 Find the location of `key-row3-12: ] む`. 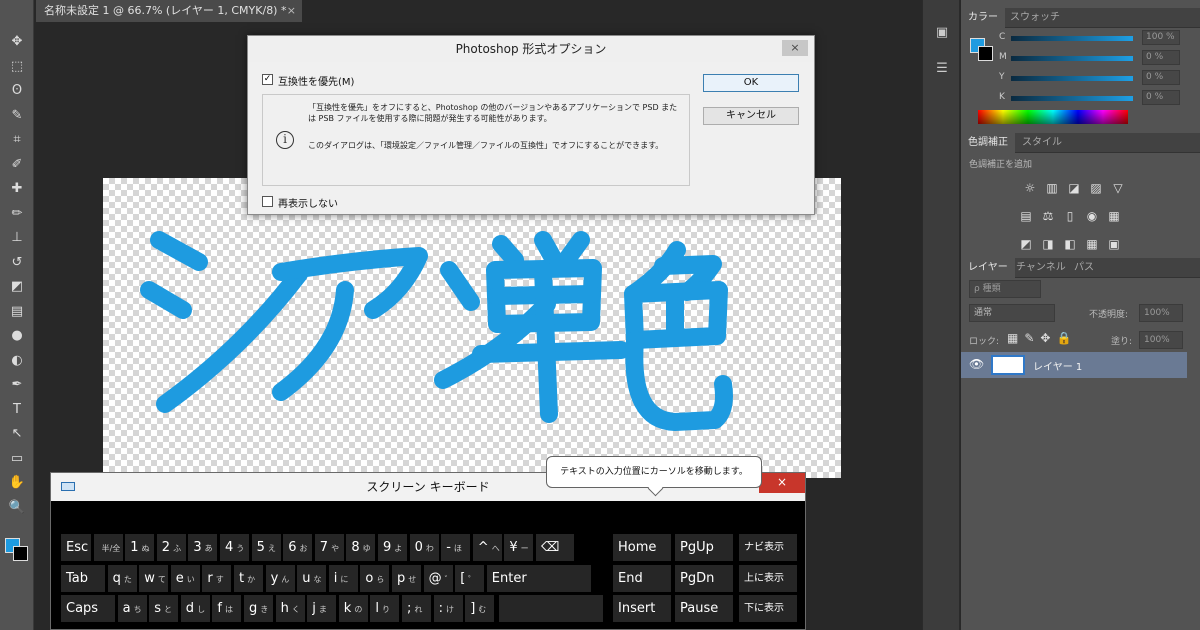

key-row3-12: ] む is located at coordinates (480, 608).